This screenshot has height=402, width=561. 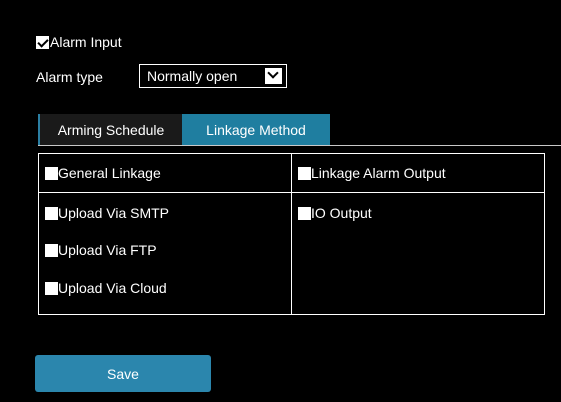 I want to click on alarm-input-check-icon, so click(x=42, y=42).